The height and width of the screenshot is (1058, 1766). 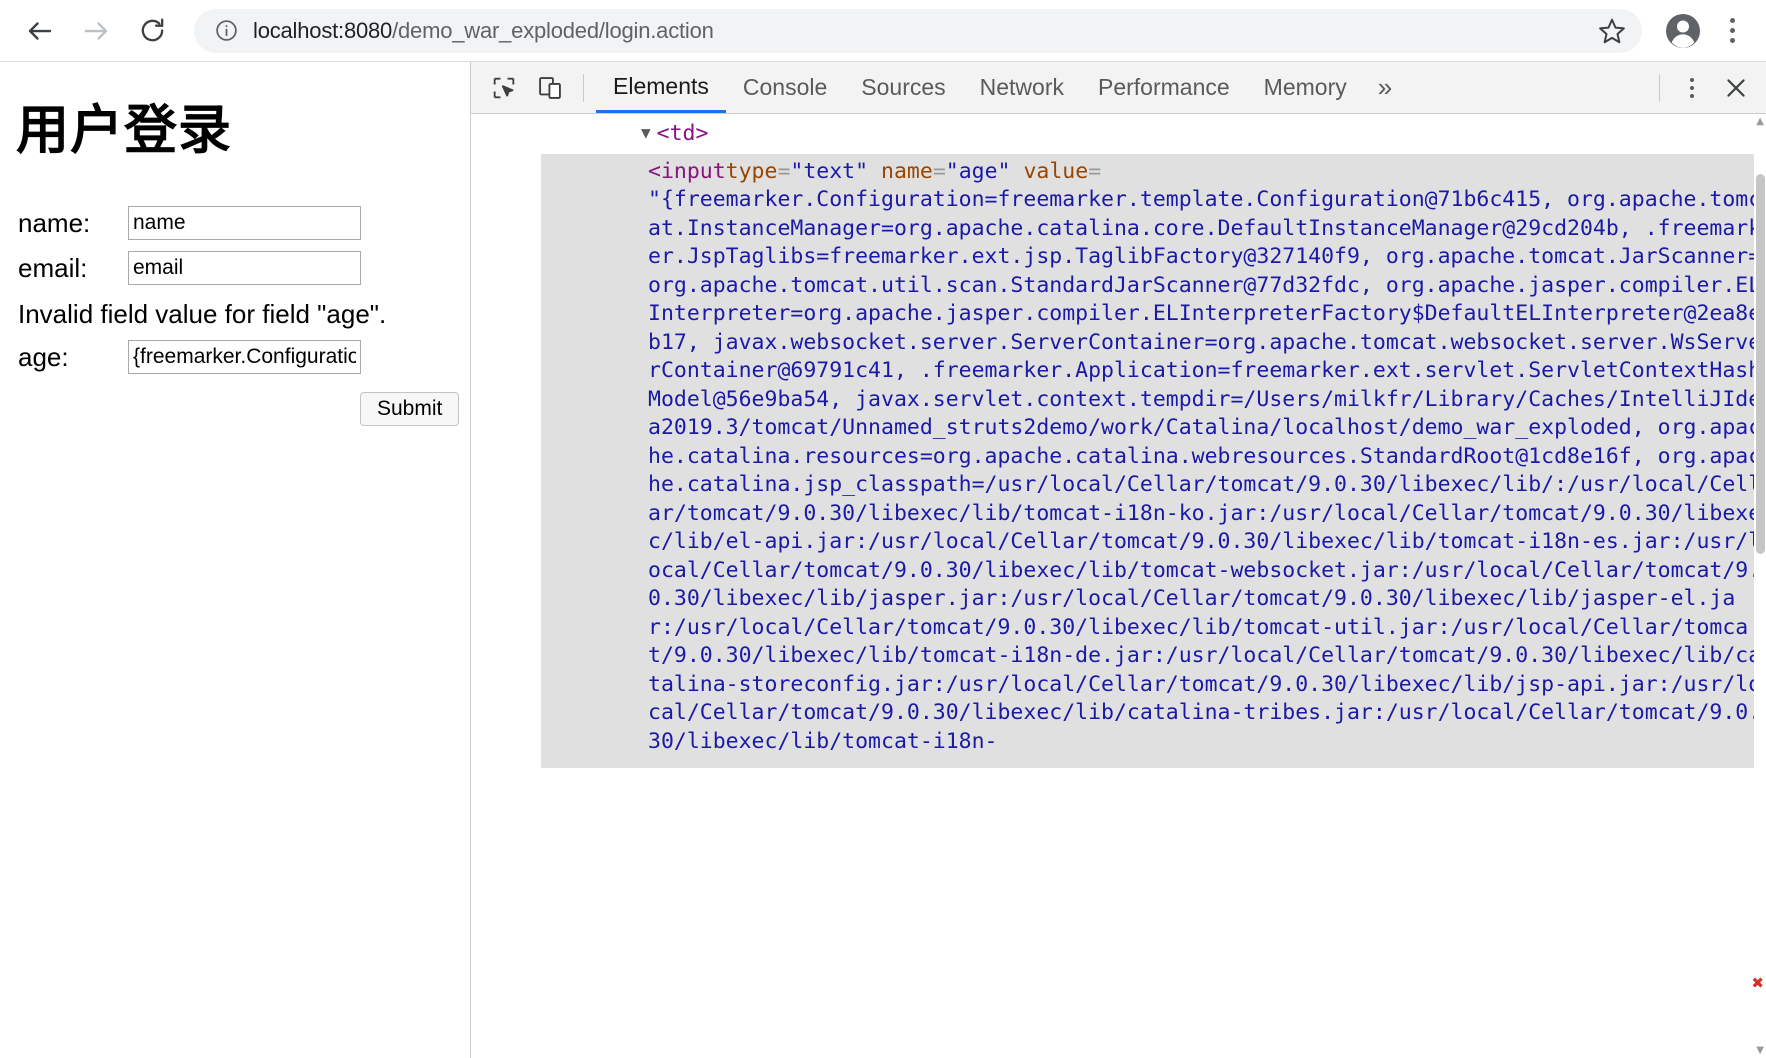 I want to click on tree-node-input-open-tag: <inputtype="text" name="age" value=, so click(x=875, y=171).